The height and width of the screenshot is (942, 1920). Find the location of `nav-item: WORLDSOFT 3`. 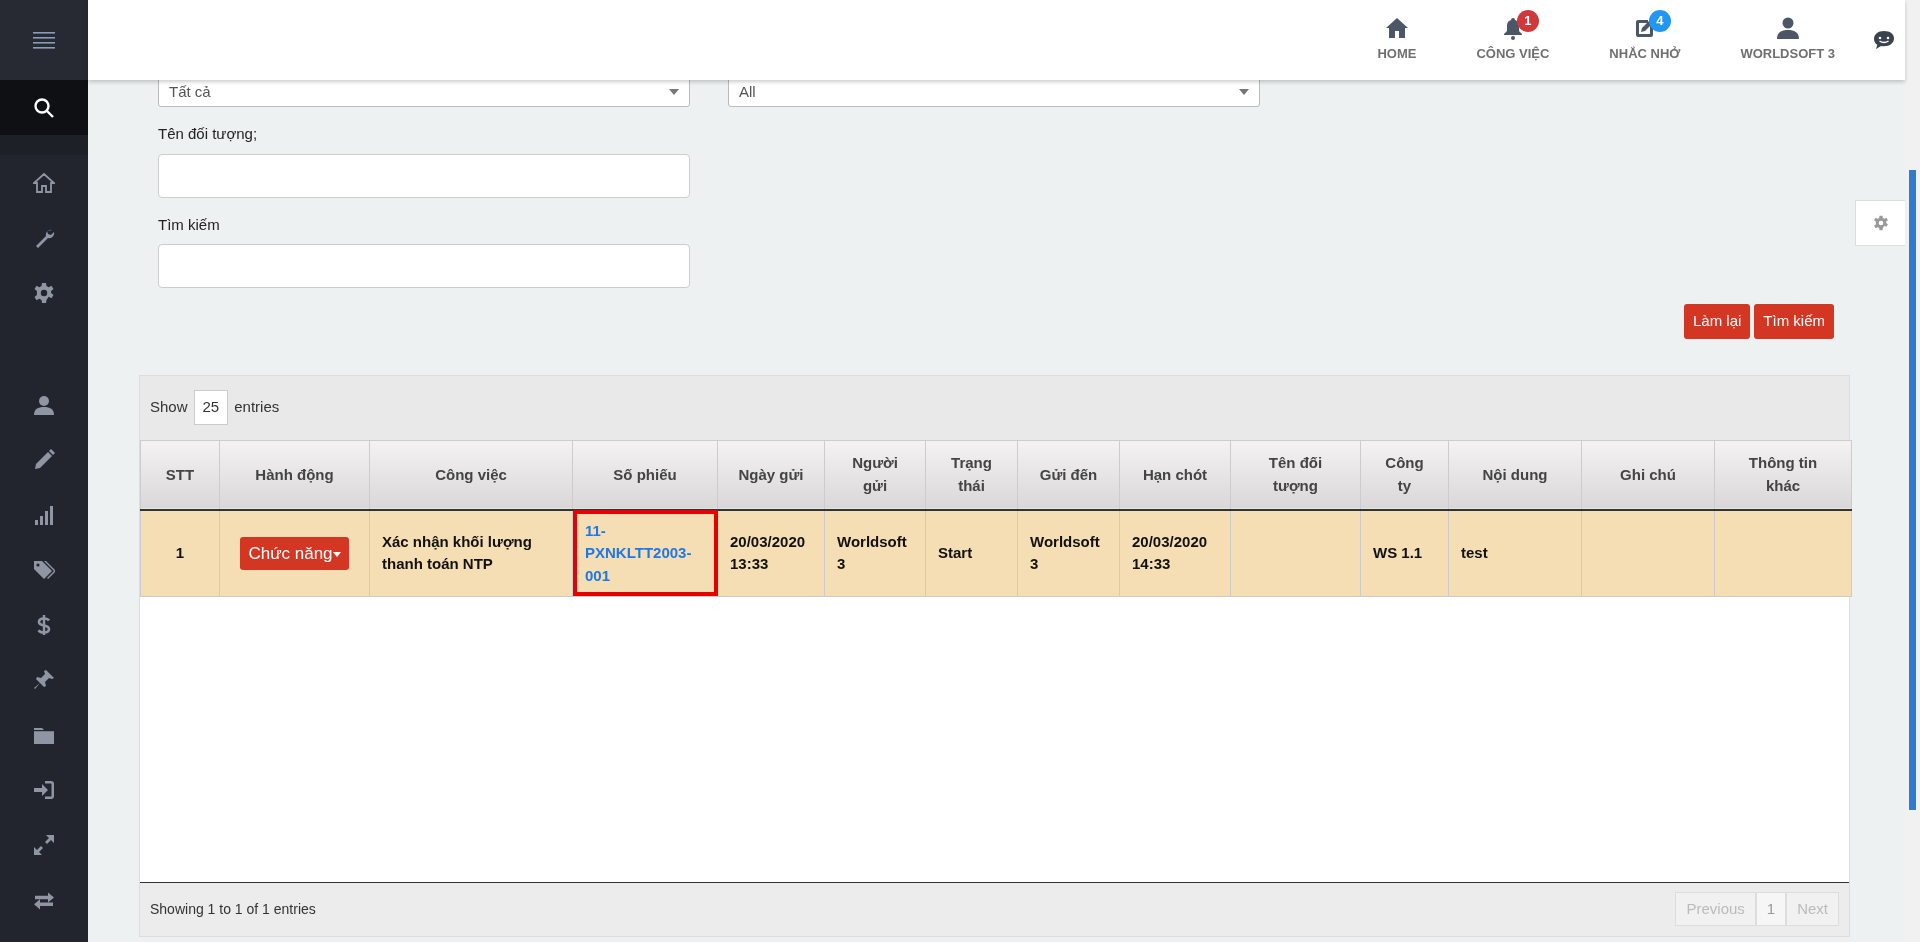

nav-item: WORLDSOFT 3 is located at coordinates (1787, 40).